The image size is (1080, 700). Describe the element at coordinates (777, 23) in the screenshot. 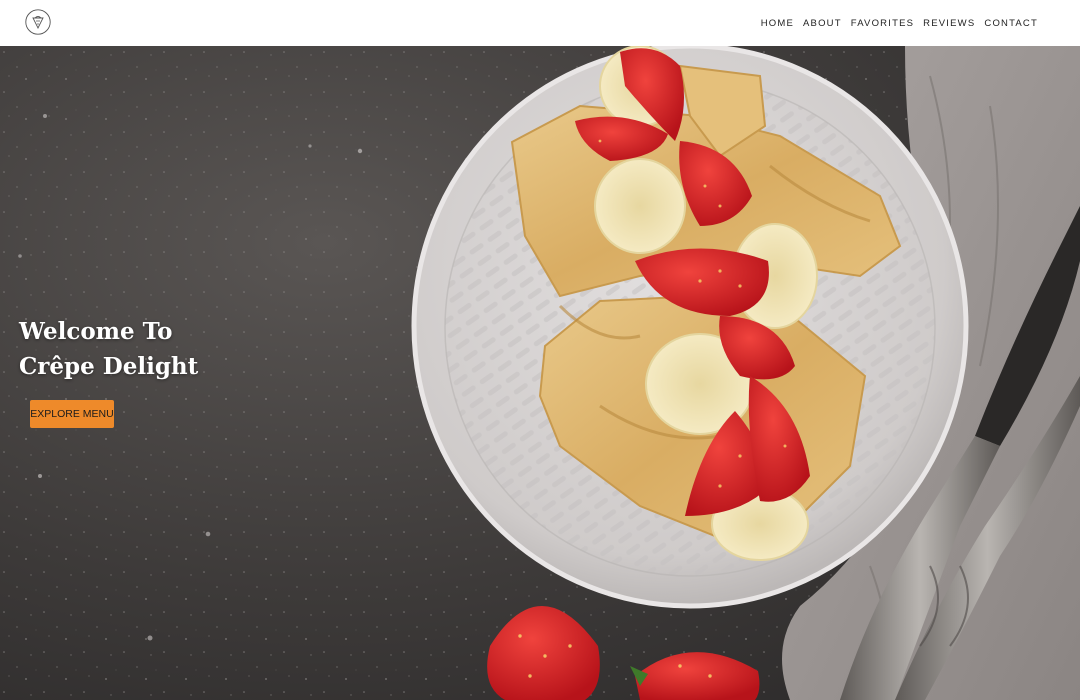

I see `nav-home-link: HOME` at that location.